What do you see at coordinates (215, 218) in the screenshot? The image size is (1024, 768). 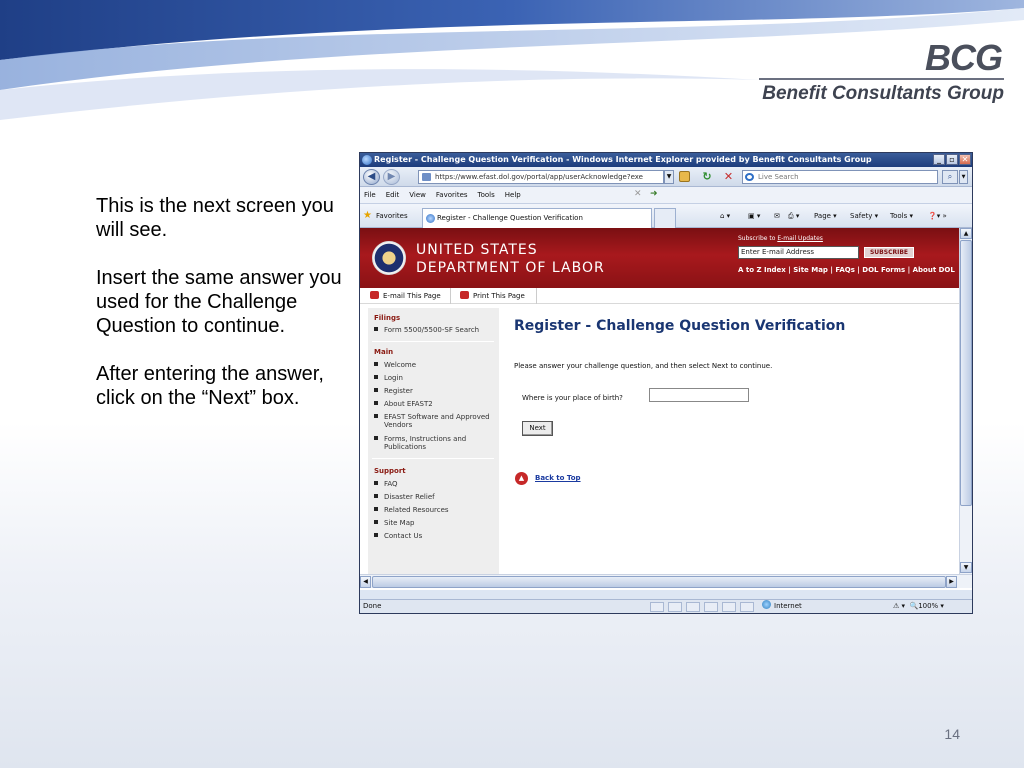 I see `instruction-1: This is the next screen you will see.` at bounding box center [215, 218].